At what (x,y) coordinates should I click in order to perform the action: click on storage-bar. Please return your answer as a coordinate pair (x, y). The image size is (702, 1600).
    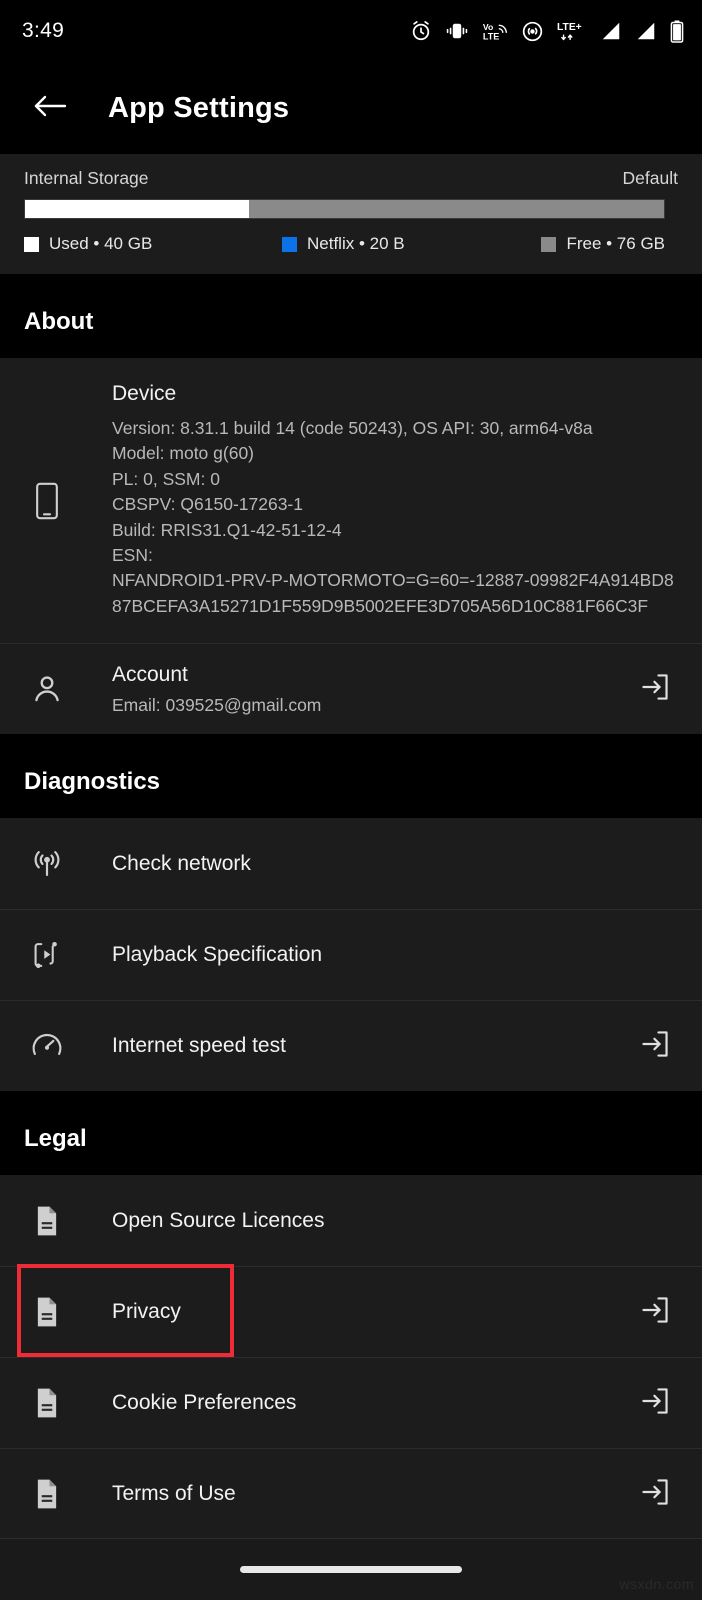
    Looking at the image, I should click on (344, 209).